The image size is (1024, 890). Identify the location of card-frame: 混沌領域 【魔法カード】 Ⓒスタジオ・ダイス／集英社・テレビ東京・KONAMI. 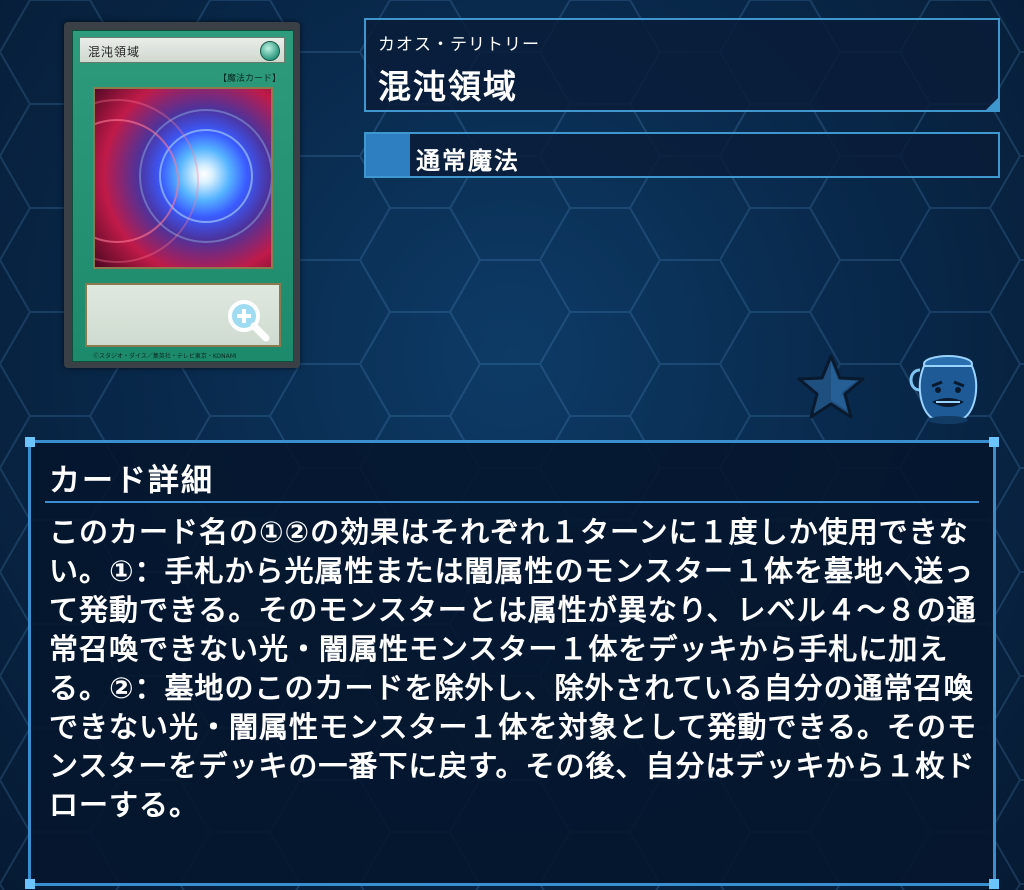
(183, 196).